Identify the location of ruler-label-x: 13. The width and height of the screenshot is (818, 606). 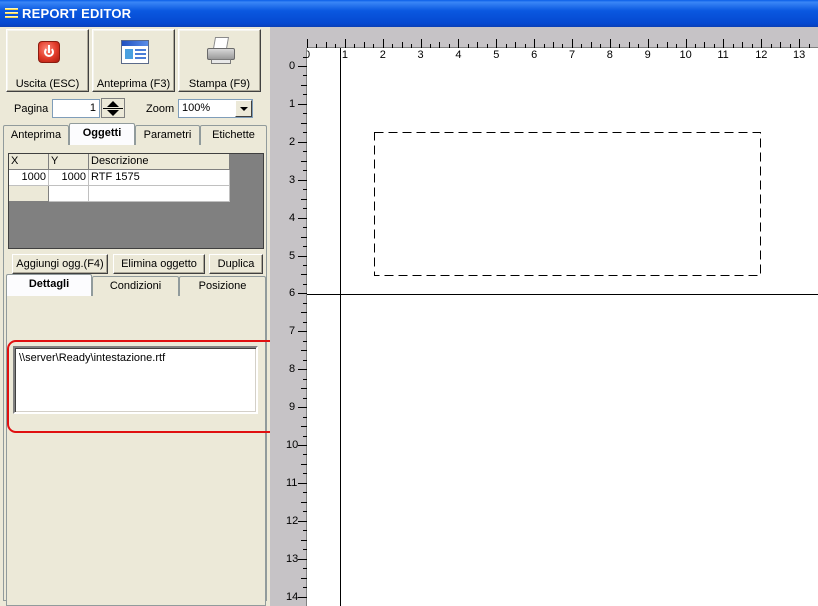
(799, 55).